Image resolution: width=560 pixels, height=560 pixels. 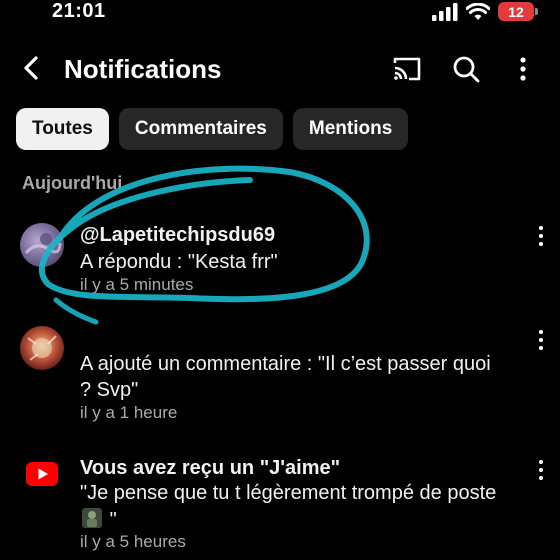 What do you see at coordinates (280, 13) in the screenshot?
I see `status-bar: 21:01 12` at bounding box center [280, 13].